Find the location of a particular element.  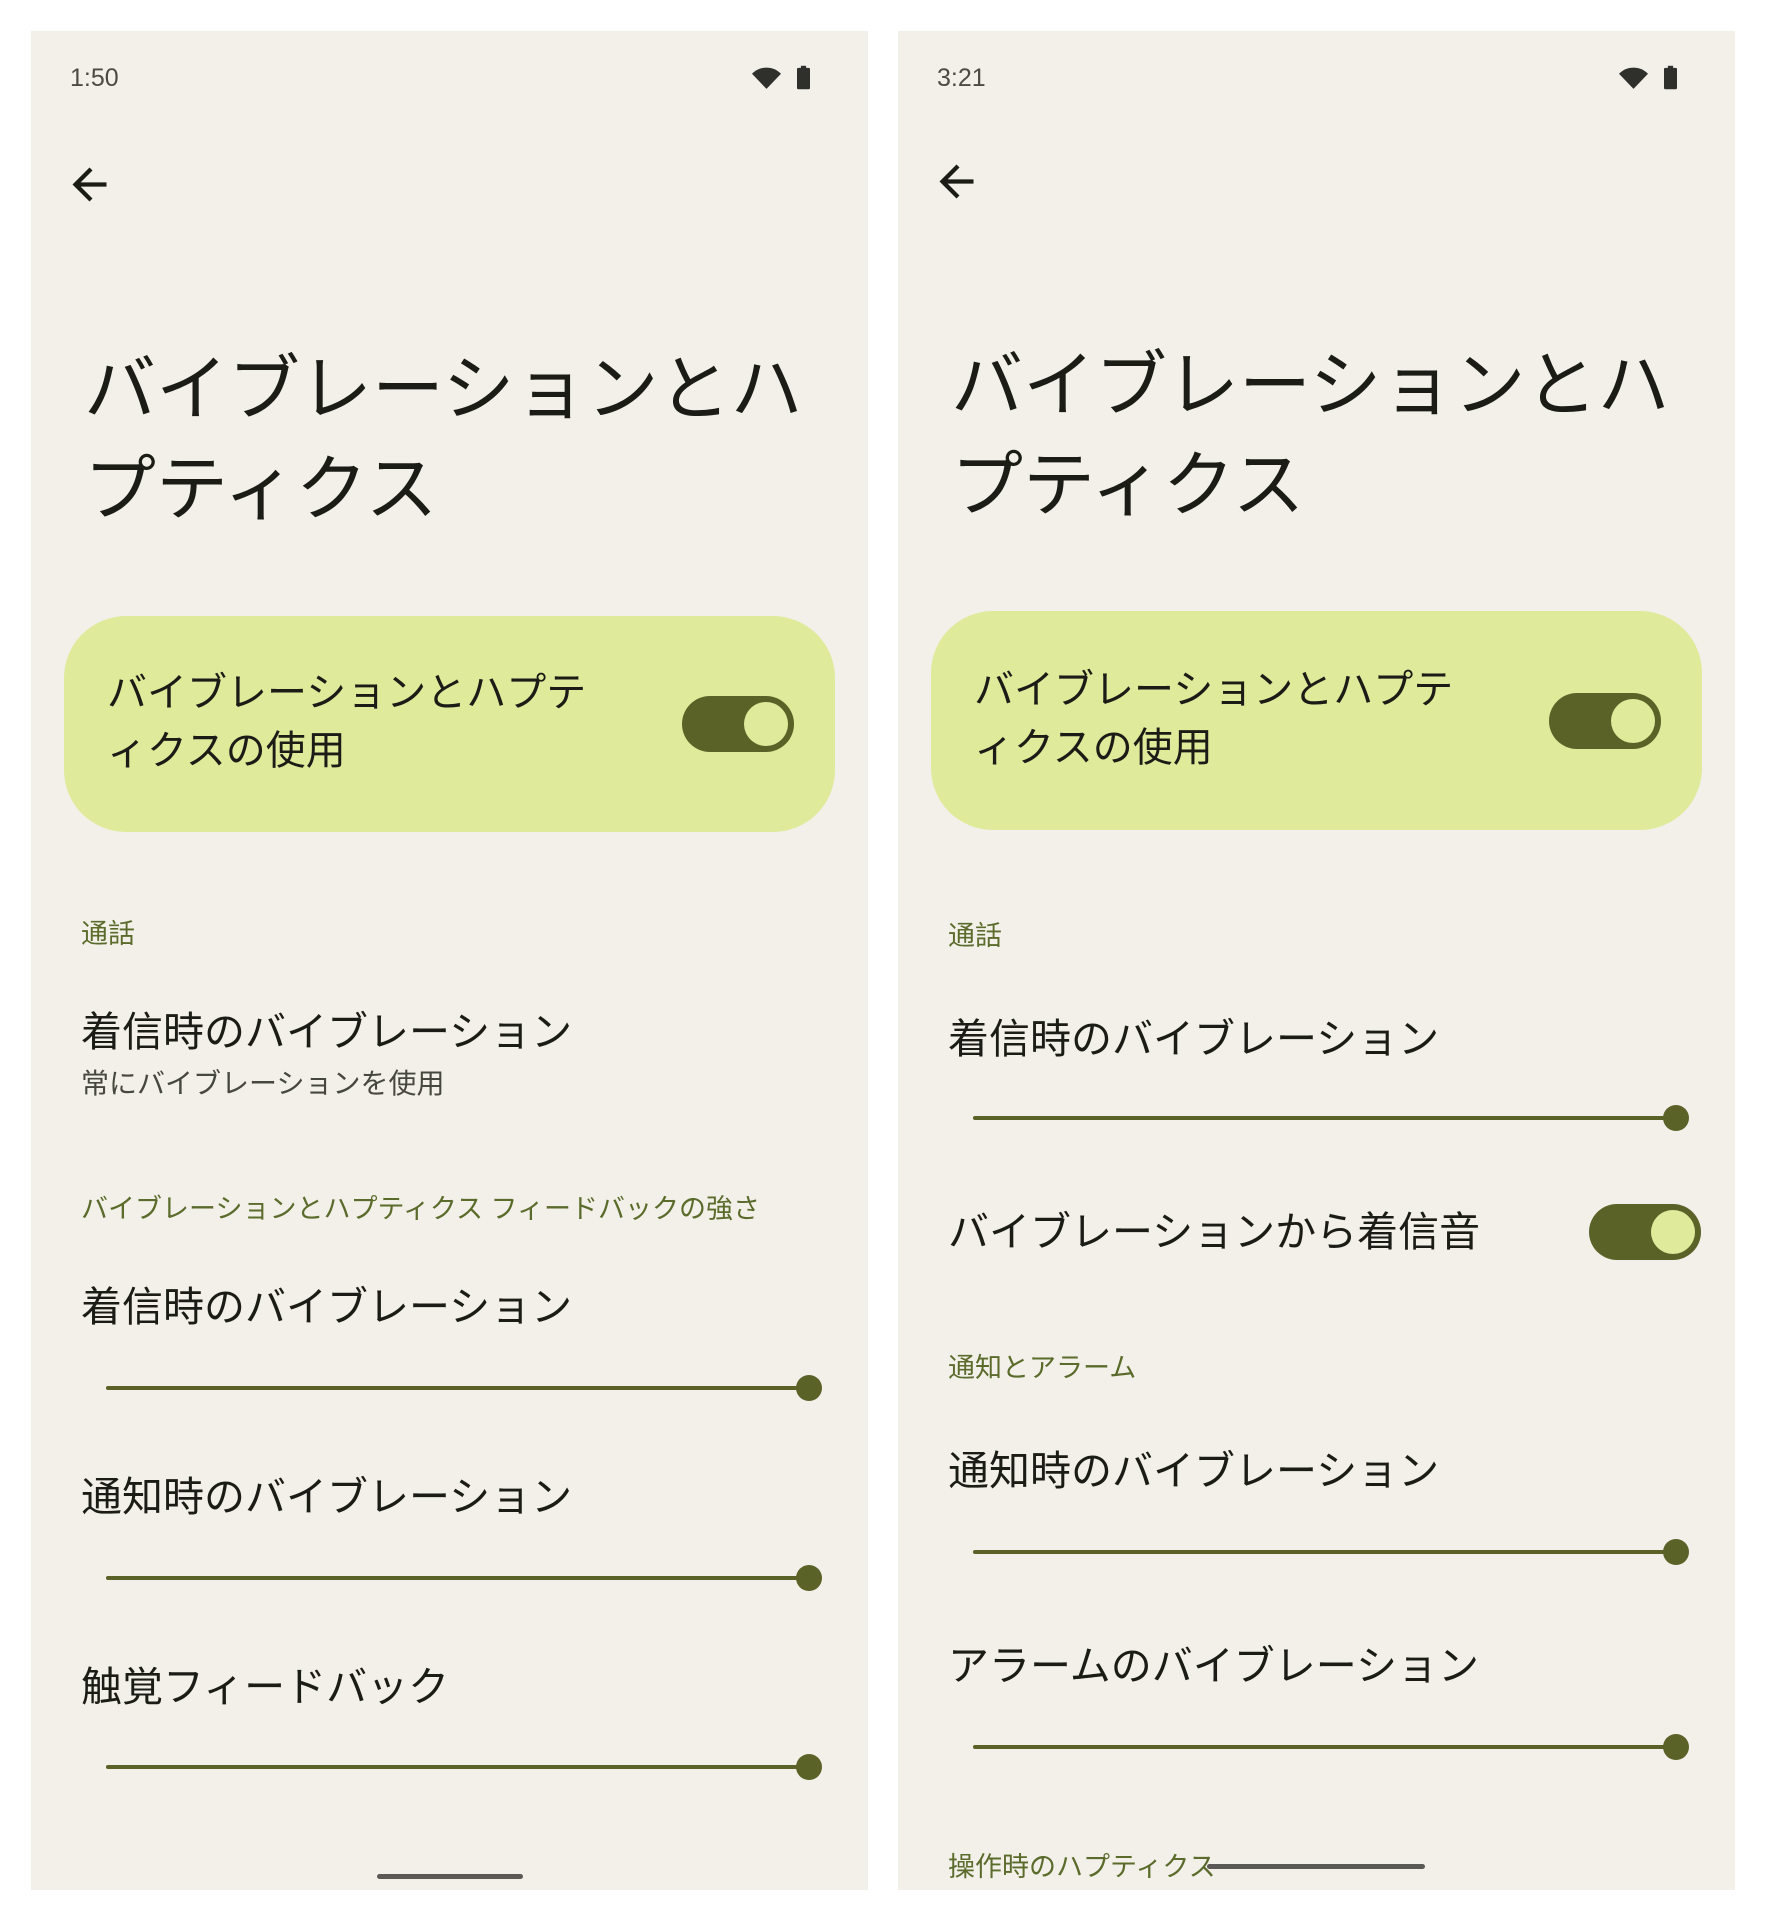

slider-row-alarm-vibration: アラームのバイブレーション is located at coordinates (1316, 1705).